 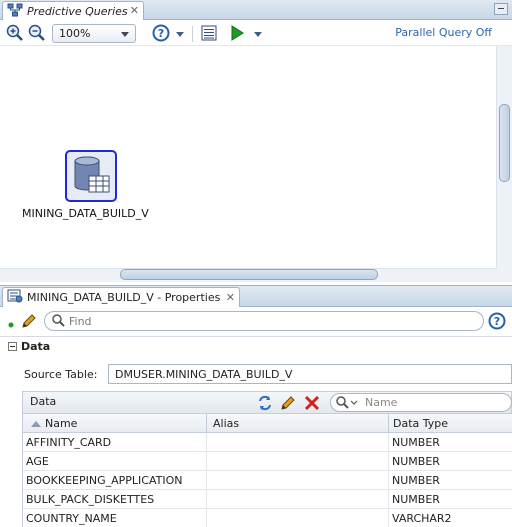 I want to click on tab-predictive-queries: Predictive Queries ✕, so click(x=73, y=10).